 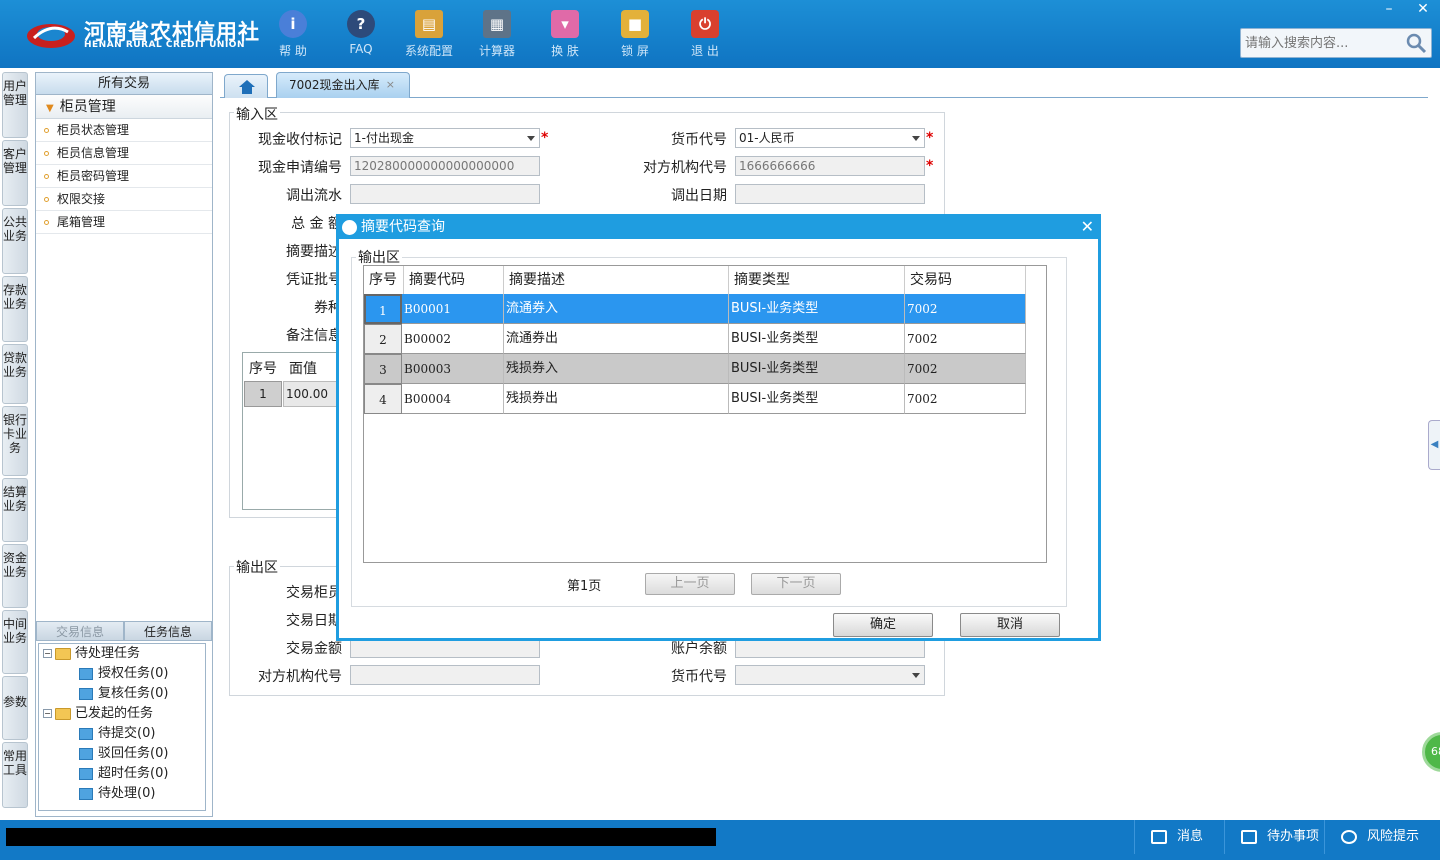 I want to click on side-tab-settlement: 结算业务, so click(x=15, y=510).